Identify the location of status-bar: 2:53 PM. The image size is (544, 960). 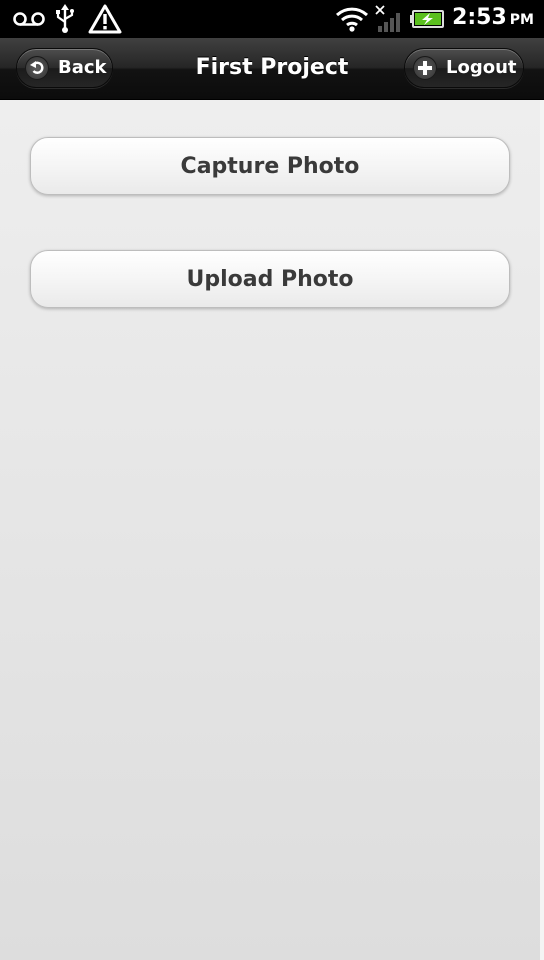
(272, 19).